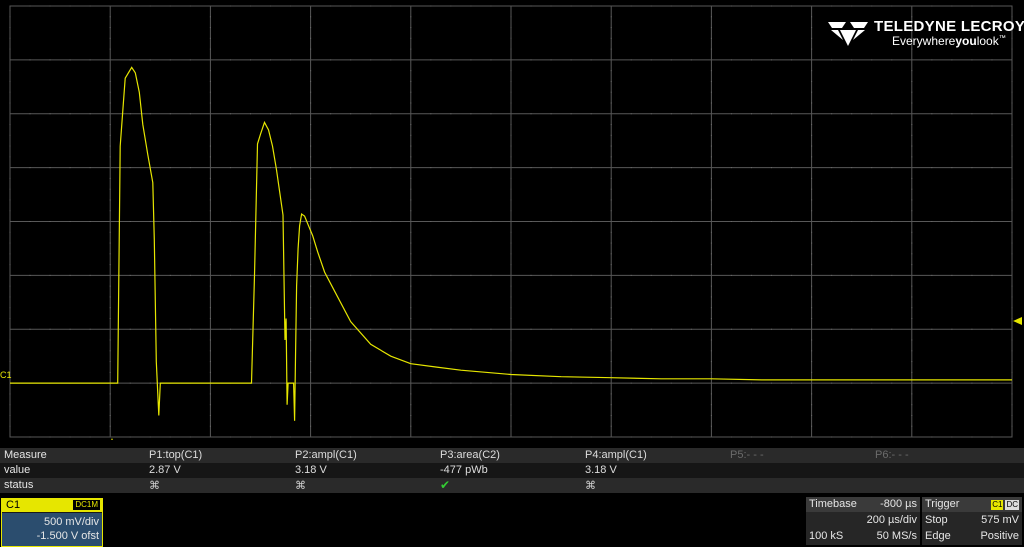 This screenshot has width=1024, height=547. Describe the element at coordinates (175, 455) in the screenshot. I see `param-p1-name: P1:top(C1)` at that location.